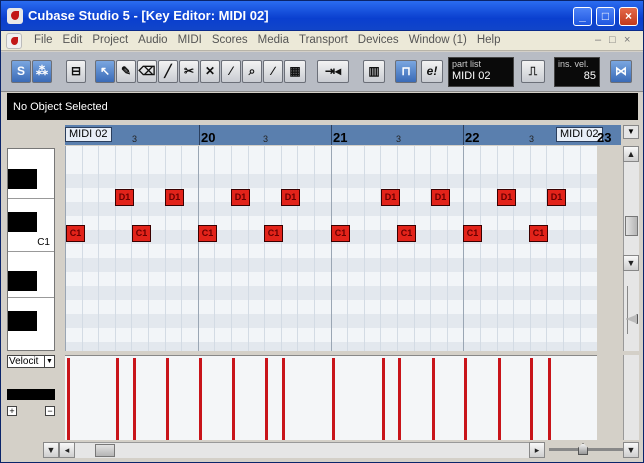 The image size is (644, 463). Describe the element at coordinates (621, 71) in the screenshot. I see `window-layout-icon: ⋈` at that location.